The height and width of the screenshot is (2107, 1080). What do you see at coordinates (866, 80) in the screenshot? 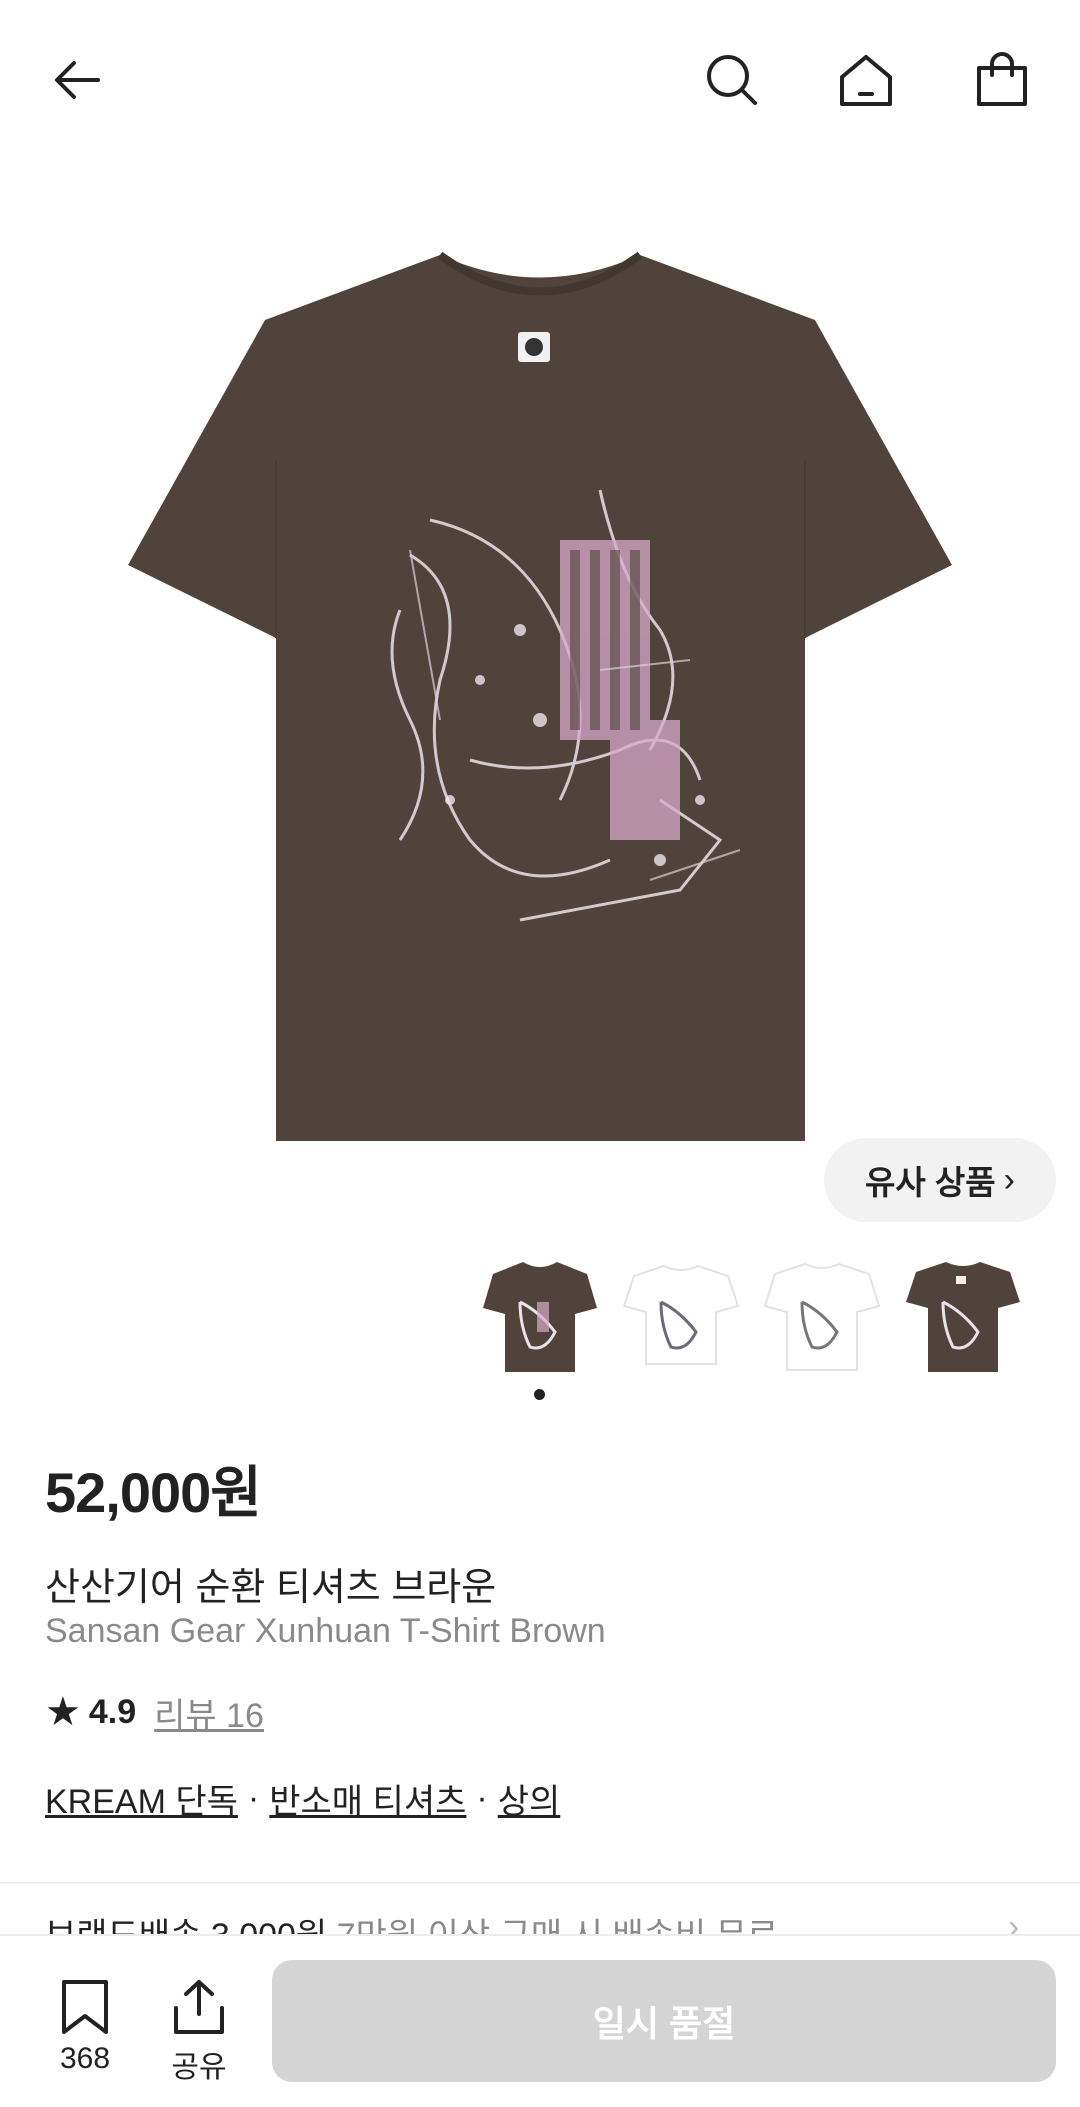
I see `home-icon` at bounding box center [866, 80].